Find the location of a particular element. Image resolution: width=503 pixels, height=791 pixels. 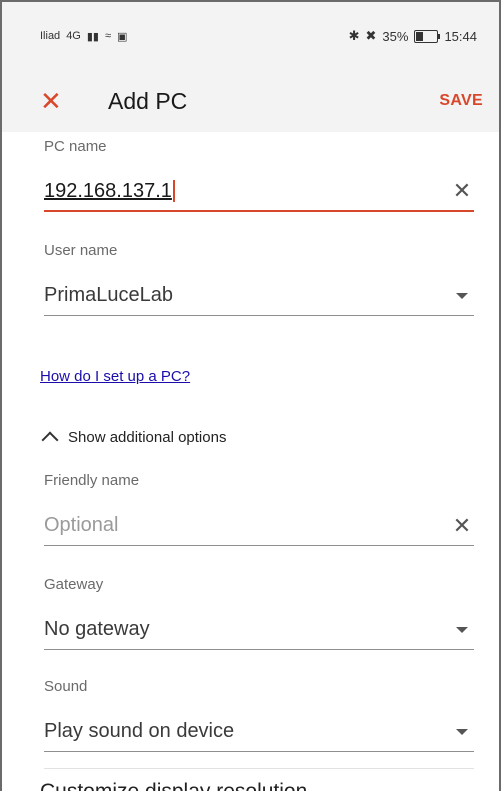

close-icon: ✕ is located at coordinates (55, 101).